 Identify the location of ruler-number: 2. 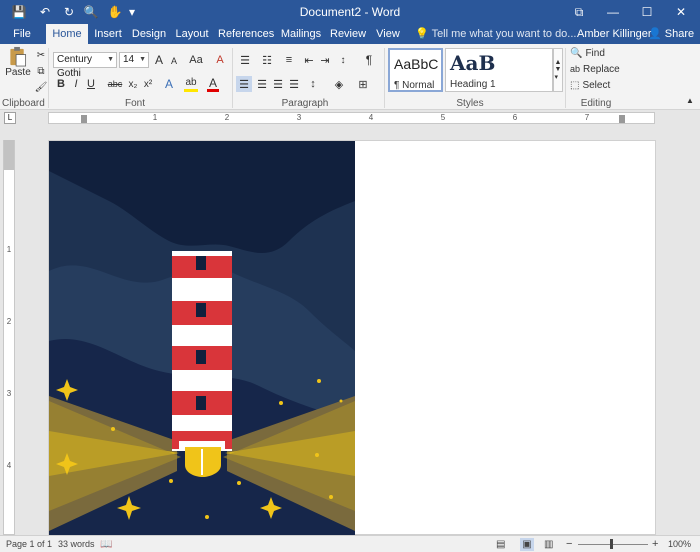
(9, 321).